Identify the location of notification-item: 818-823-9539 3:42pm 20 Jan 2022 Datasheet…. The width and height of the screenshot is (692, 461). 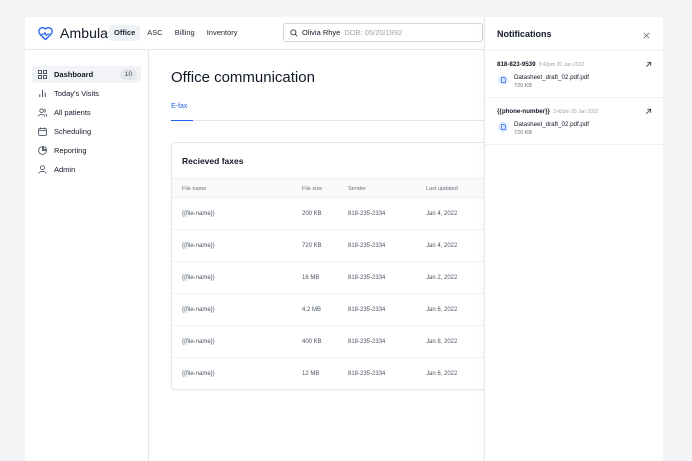
(574, 75).